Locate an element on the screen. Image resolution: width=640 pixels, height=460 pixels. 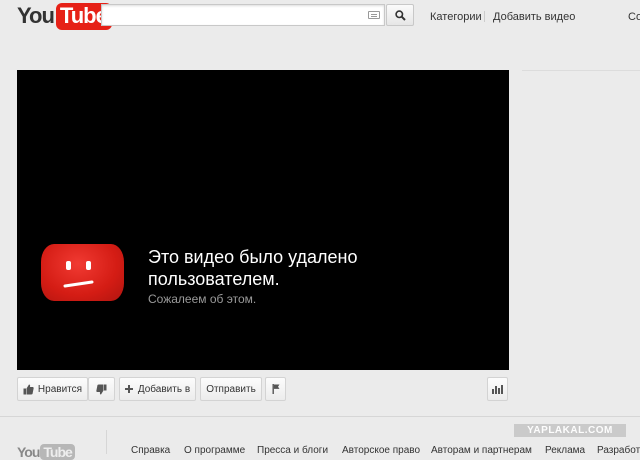
watermark: YAPLAKAL.COM is located at coordinates (570, 430).